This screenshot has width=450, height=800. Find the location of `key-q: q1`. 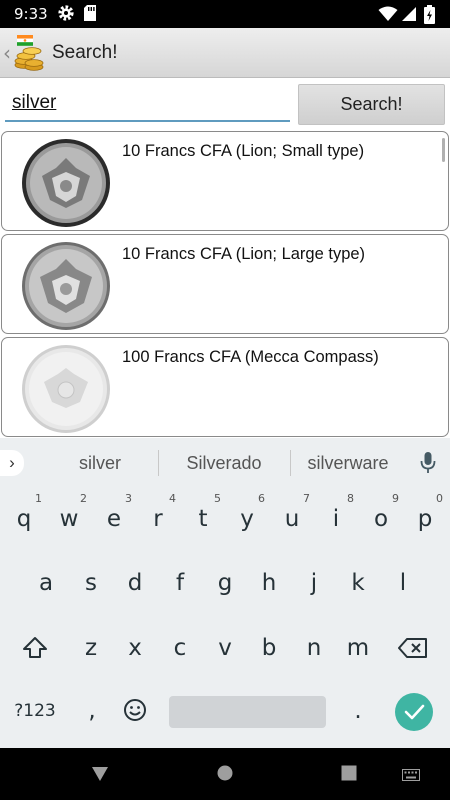

key-q: q1 is located at coordinates (24, 518).